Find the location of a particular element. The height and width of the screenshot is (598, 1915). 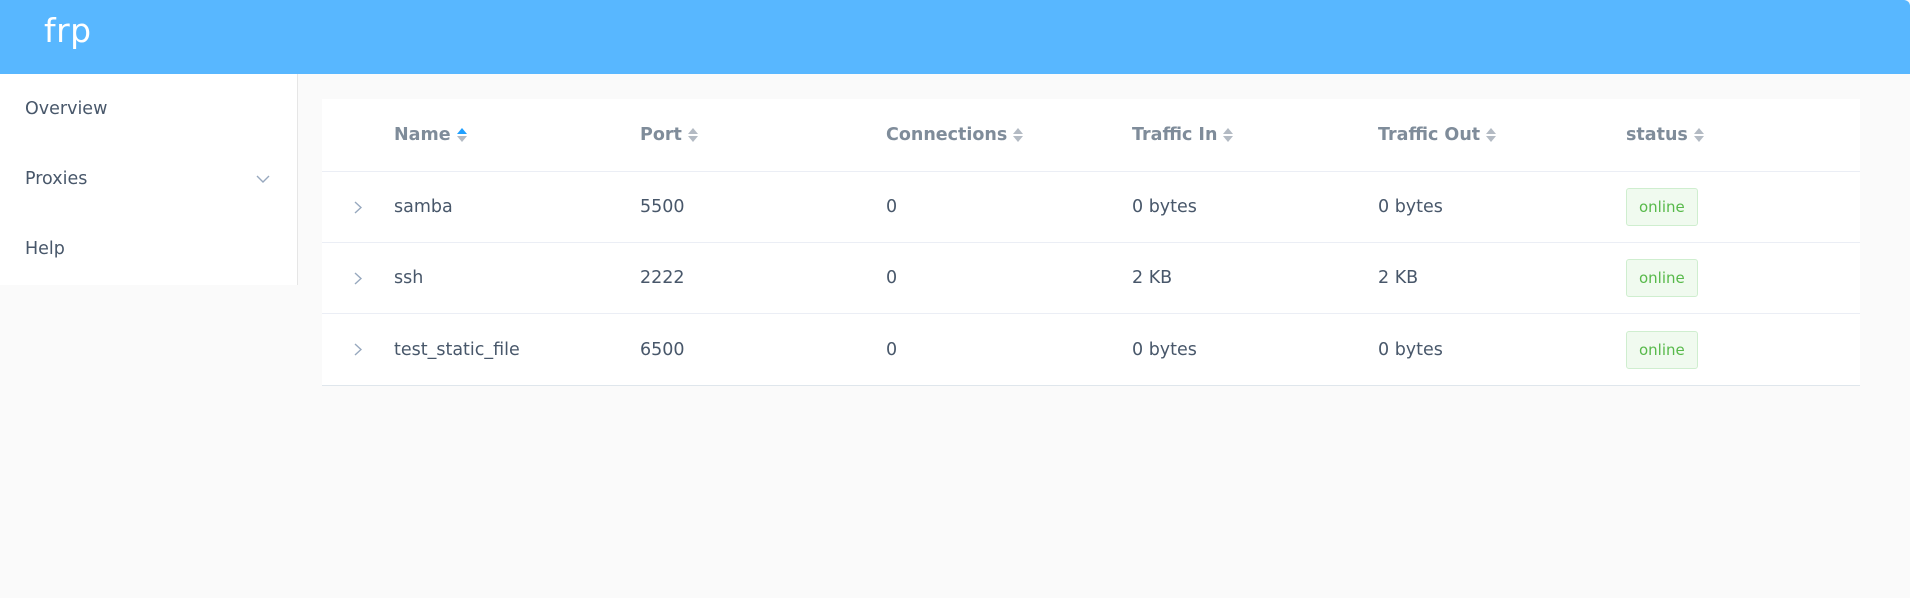

brand-logo-text: frp is located at coordinates (68, 30).